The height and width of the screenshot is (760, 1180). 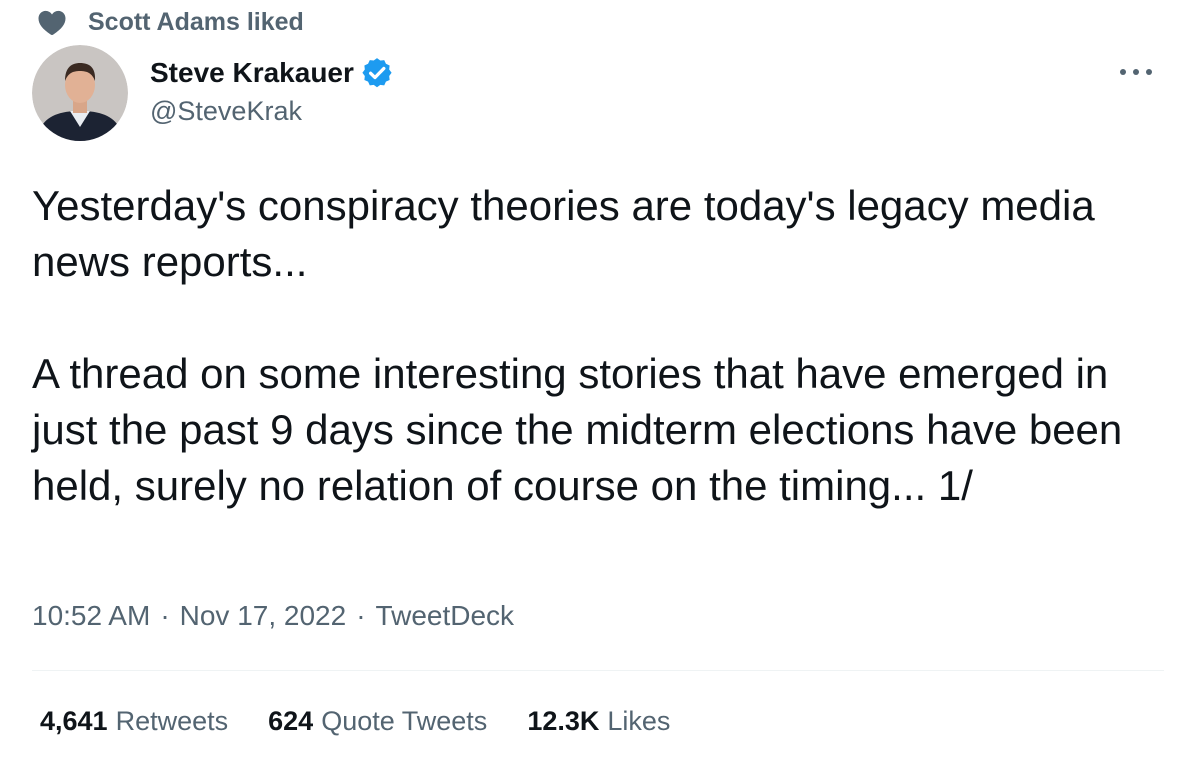 What do you see at coordinates (196, 22) in the screenshot?
I see `social-context-text: Scott Adams liked` at bounding box center [196, 22].